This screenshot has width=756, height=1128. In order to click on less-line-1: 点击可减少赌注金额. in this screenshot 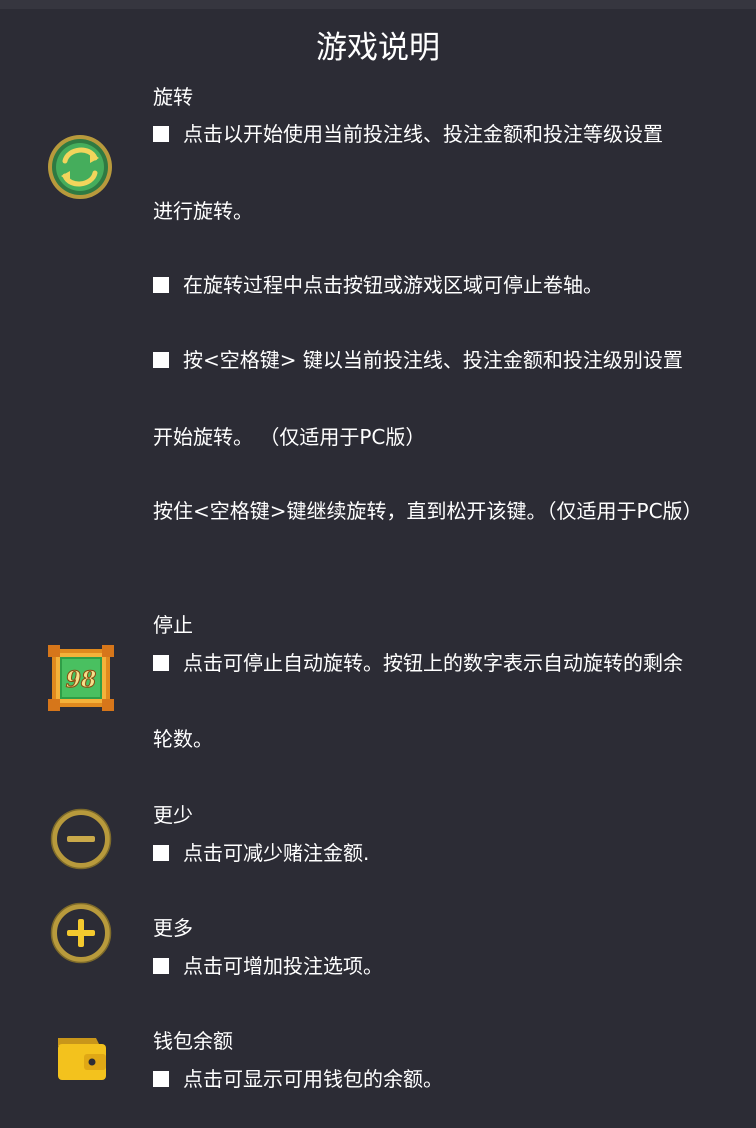, I will do `click(261, 853)`.